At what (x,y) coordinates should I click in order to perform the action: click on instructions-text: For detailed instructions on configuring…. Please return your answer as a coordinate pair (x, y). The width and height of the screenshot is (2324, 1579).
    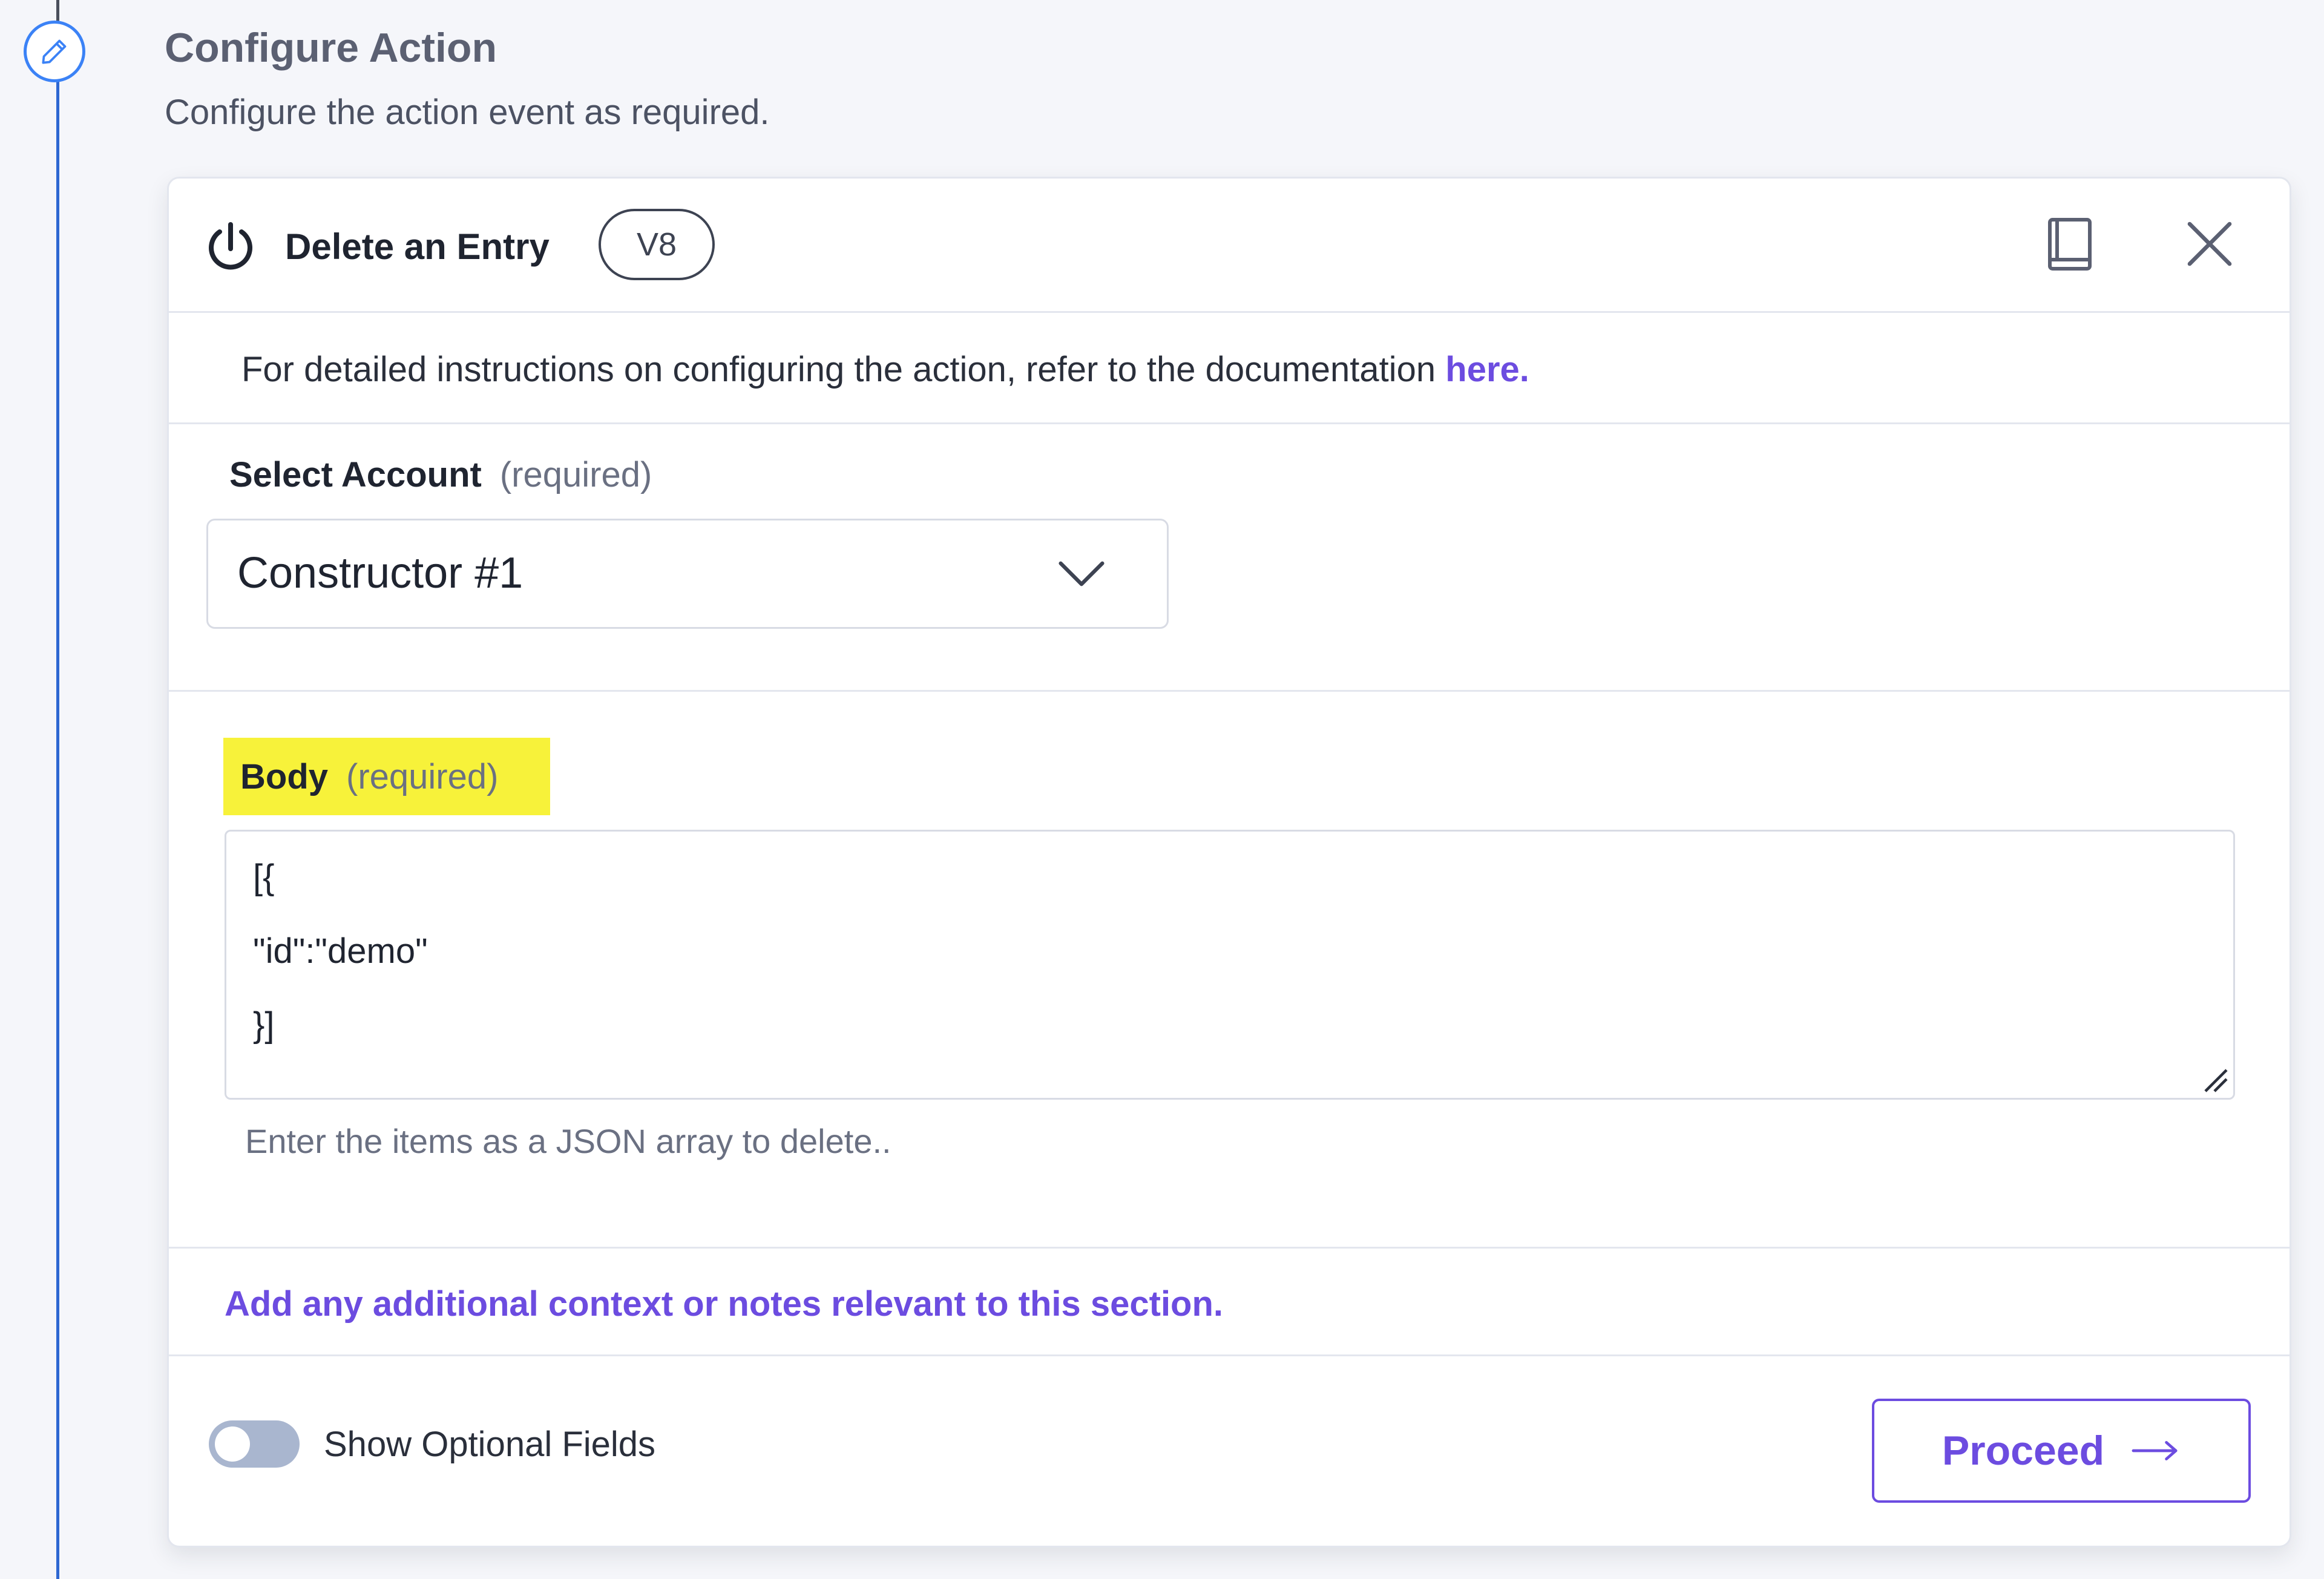
    Looking at the image, I should click on (885, 369).